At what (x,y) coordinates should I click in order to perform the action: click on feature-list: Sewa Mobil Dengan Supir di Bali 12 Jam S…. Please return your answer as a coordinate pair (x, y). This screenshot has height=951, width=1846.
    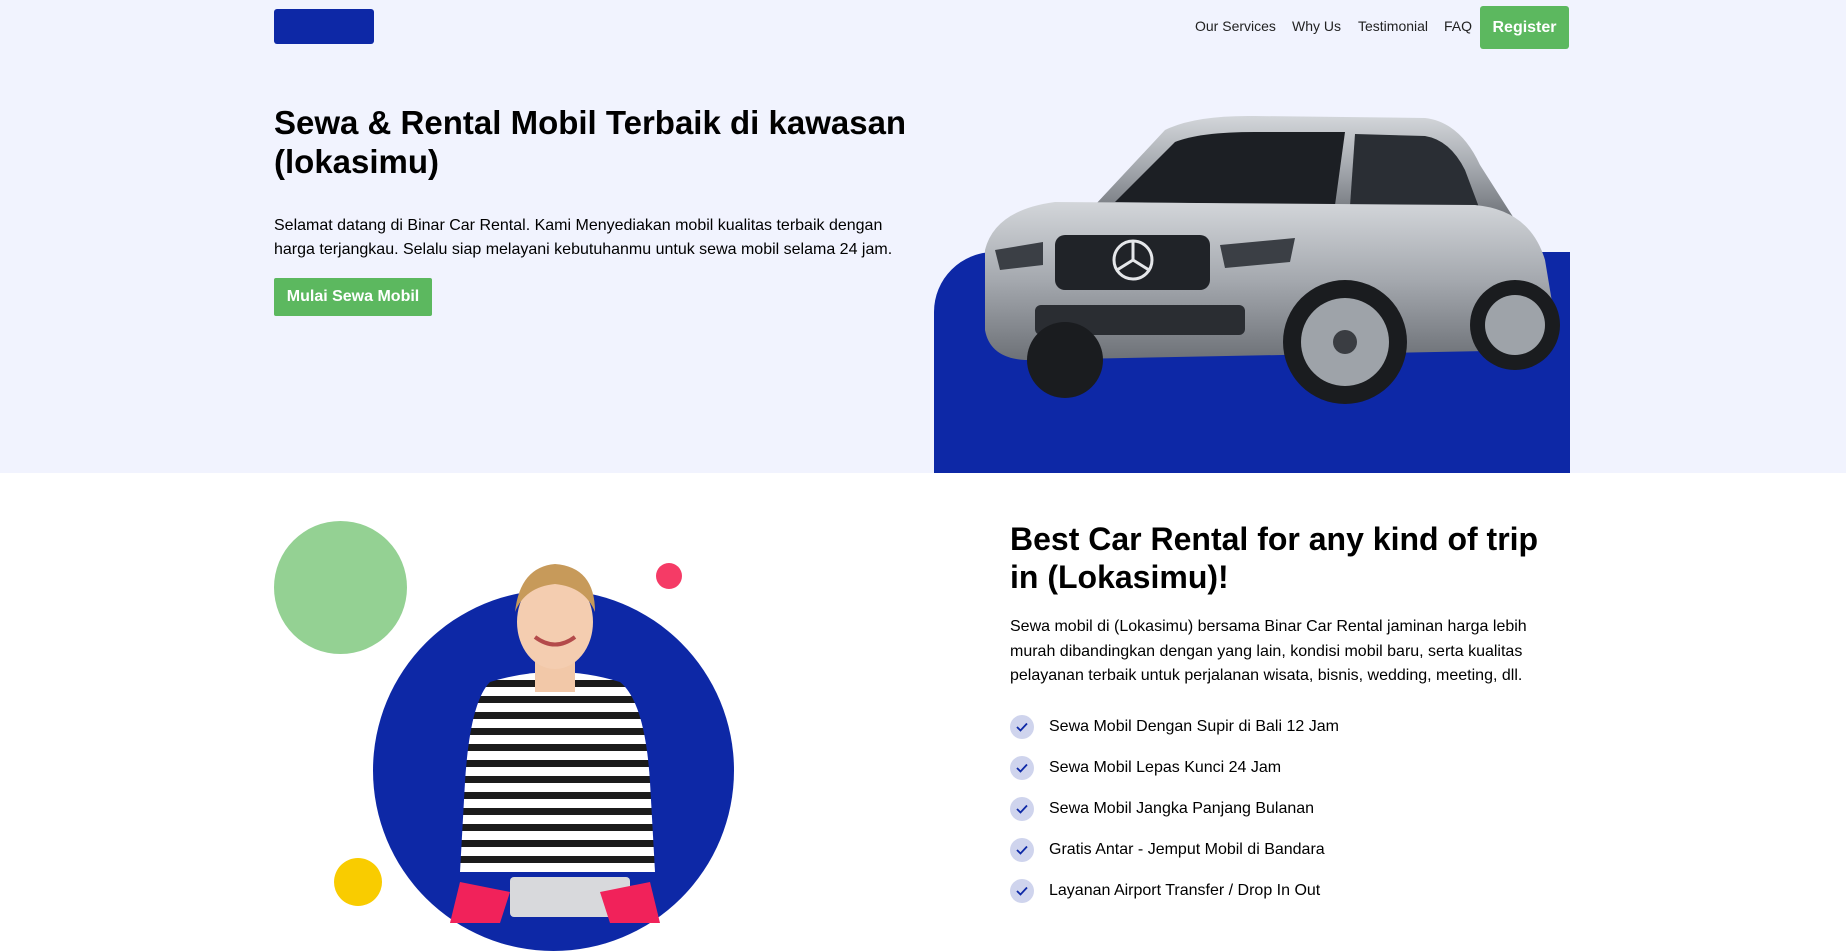
    Looking at the image, I should click on (1174, 808).